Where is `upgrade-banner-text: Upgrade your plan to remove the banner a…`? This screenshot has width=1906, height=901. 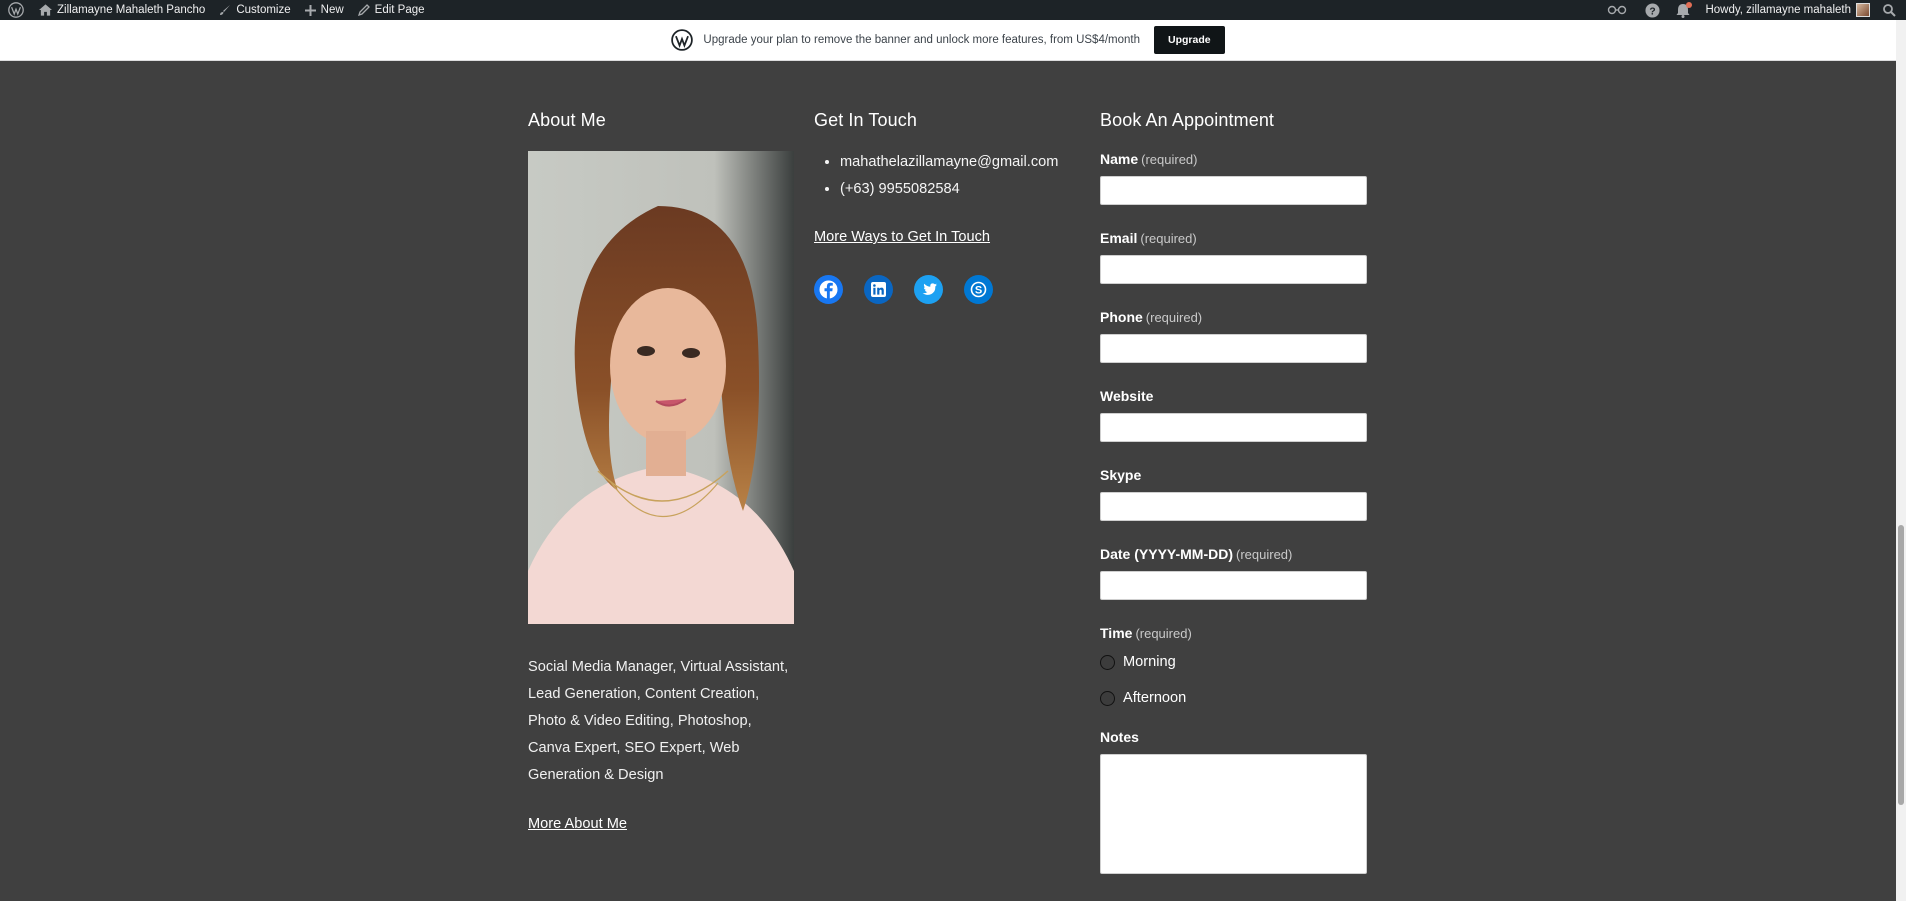 upgrade-banner-text: Upgrade your plan to remove the banner a… is located at coordinates (921, 40).